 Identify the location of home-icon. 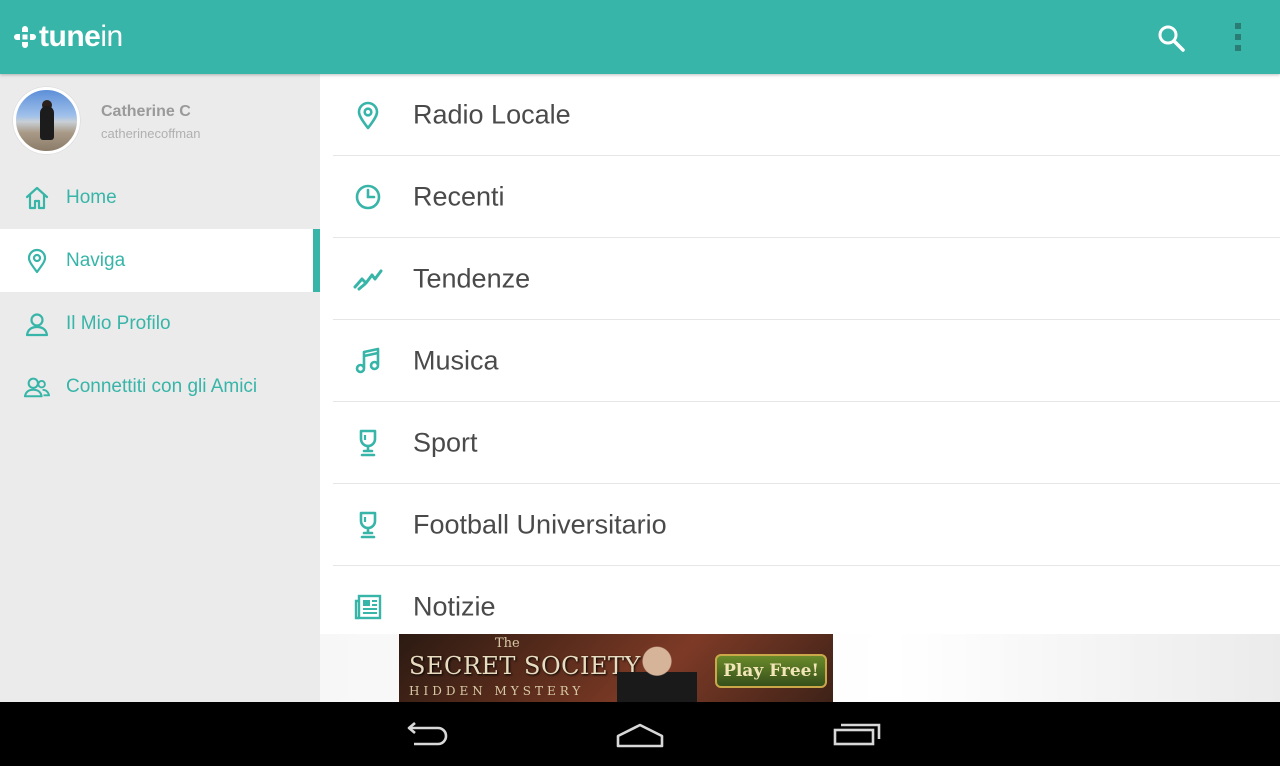
(37, 198).